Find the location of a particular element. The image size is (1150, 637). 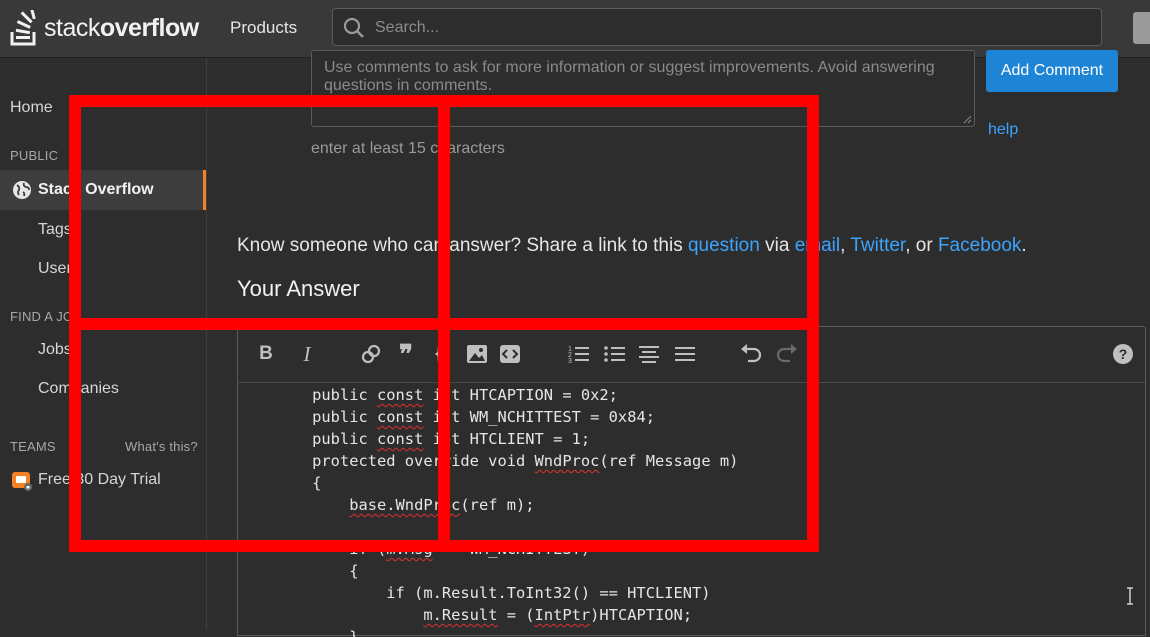

text-cursor-icon is located at coordinates (1130, 596).